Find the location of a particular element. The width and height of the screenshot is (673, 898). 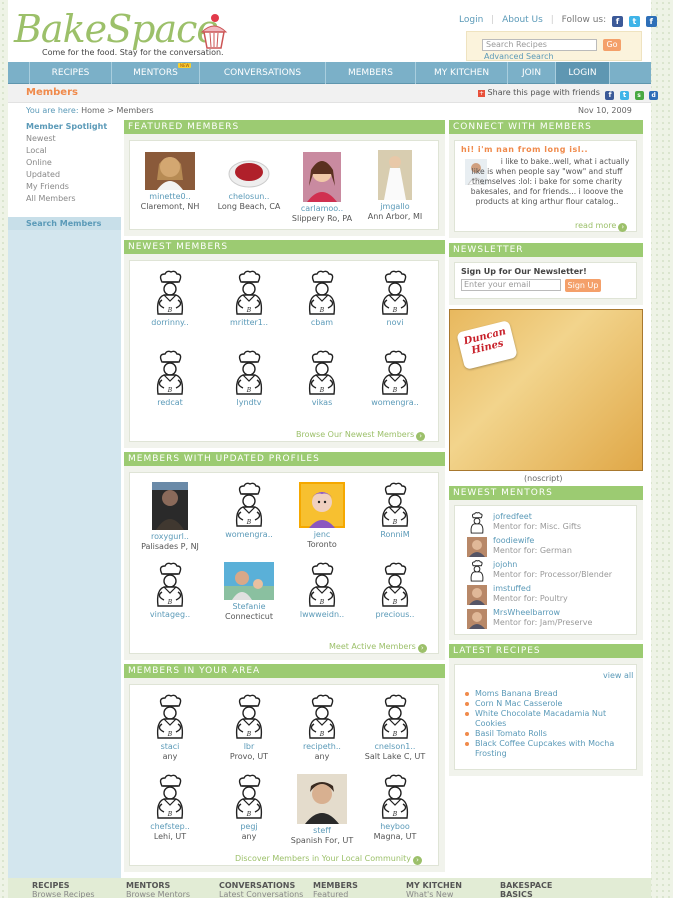

footer-heading: MENTORS is located at coordinates (158, 885).